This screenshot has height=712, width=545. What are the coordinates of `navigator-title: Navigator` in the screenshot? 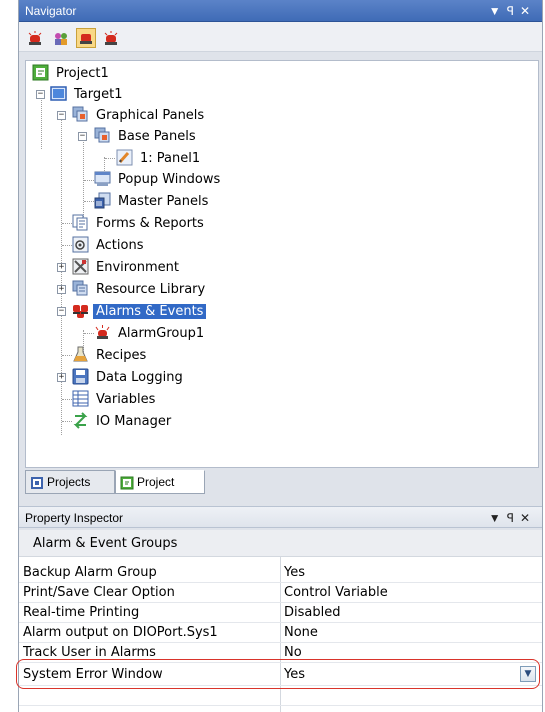 It's located at (51, 11).